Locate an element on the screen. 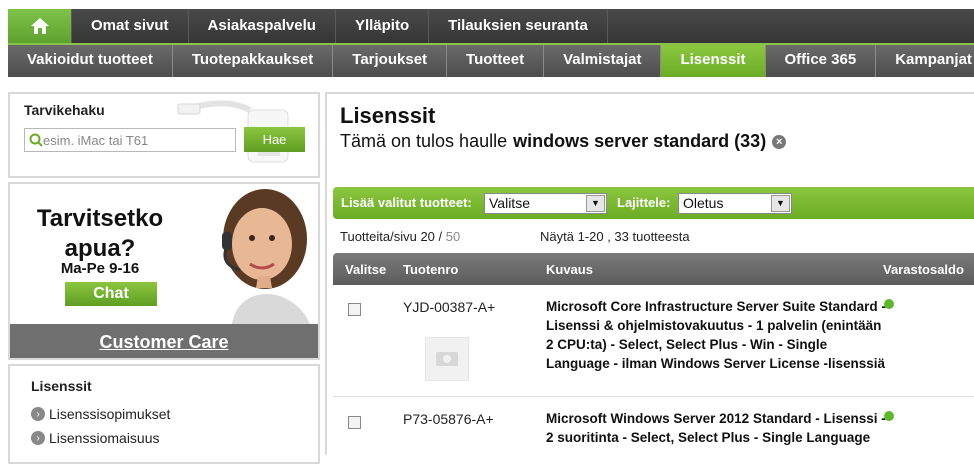  header-select: Valitse is located at coordinates (366, 269).